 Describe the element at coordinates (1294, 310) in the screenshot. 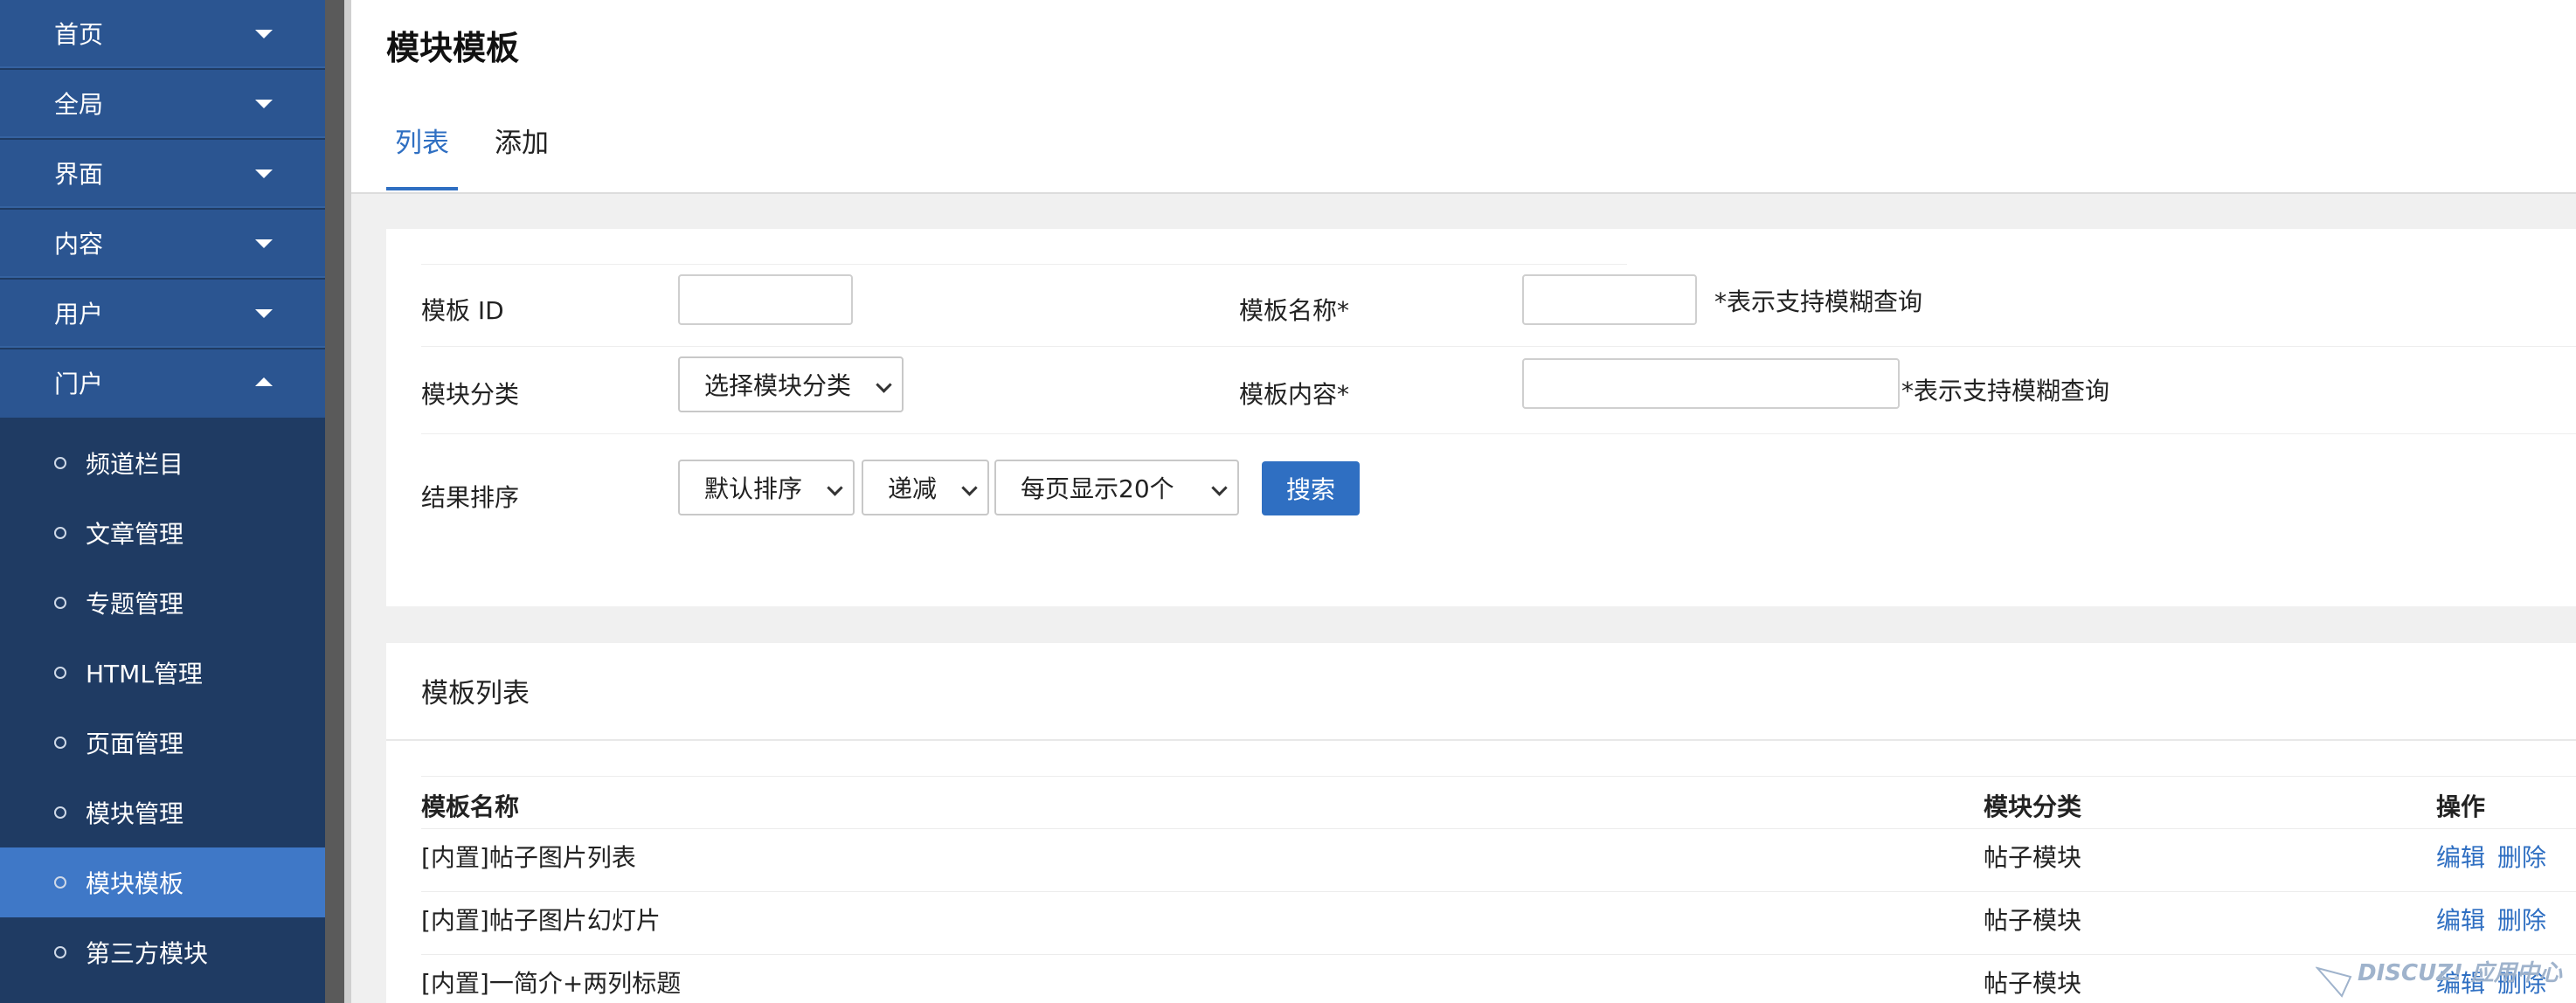

I see `template-name-label: 模板名称*` at that location.